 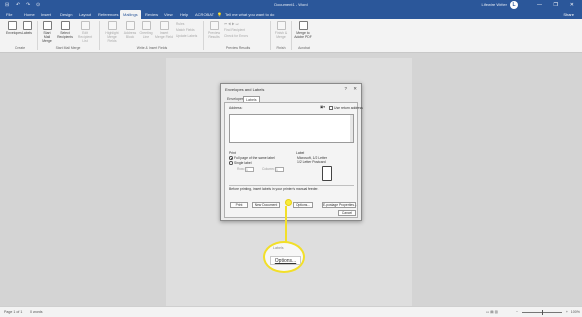 I want to click on group-acrobat-label: Acrobat, so click(x=304, y=48).